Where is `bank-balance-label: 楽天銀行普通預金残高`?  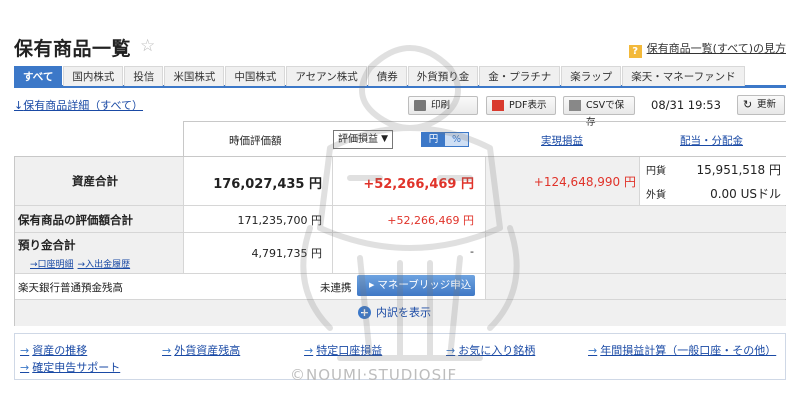 bank-balance-label: 楽天銀行普通預金残高 is located at coordinates (70, 288).